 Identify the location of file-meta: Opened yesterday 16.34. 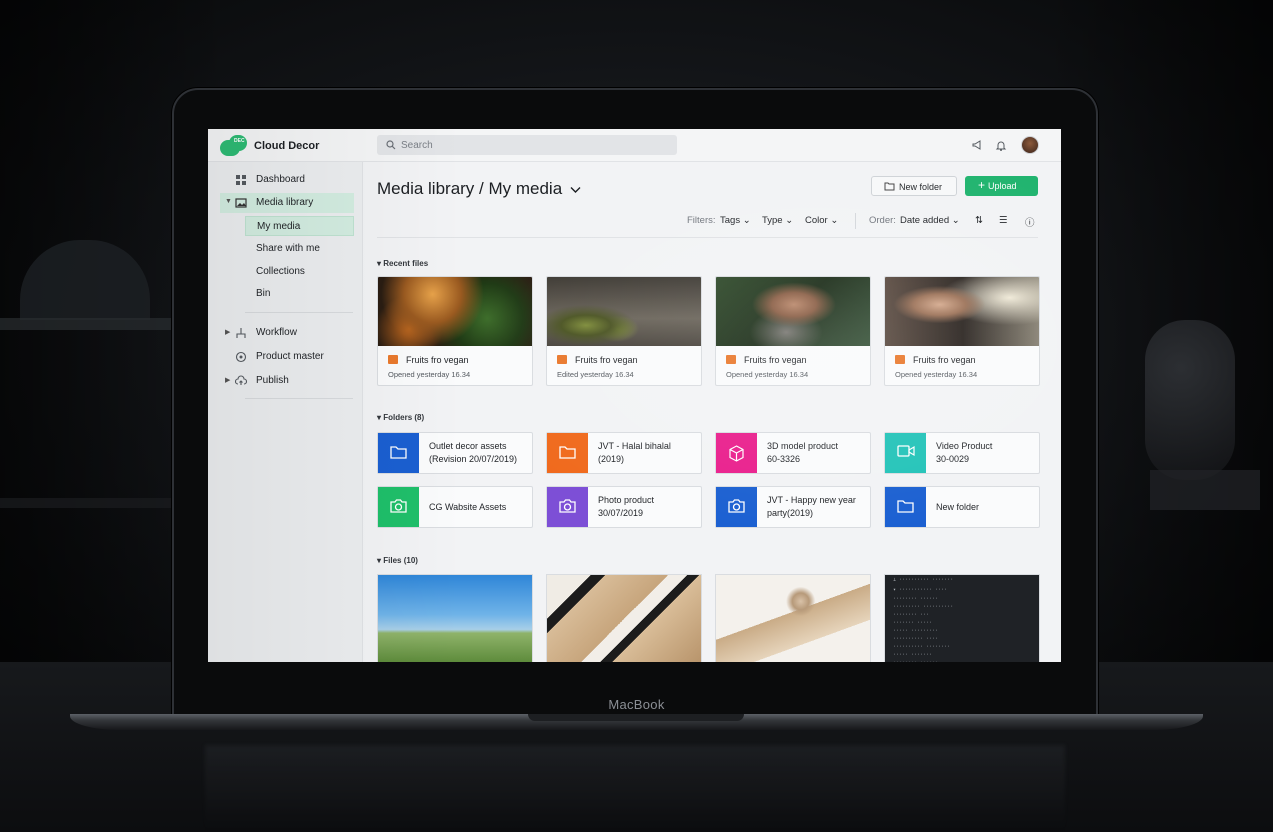
(936, 374).